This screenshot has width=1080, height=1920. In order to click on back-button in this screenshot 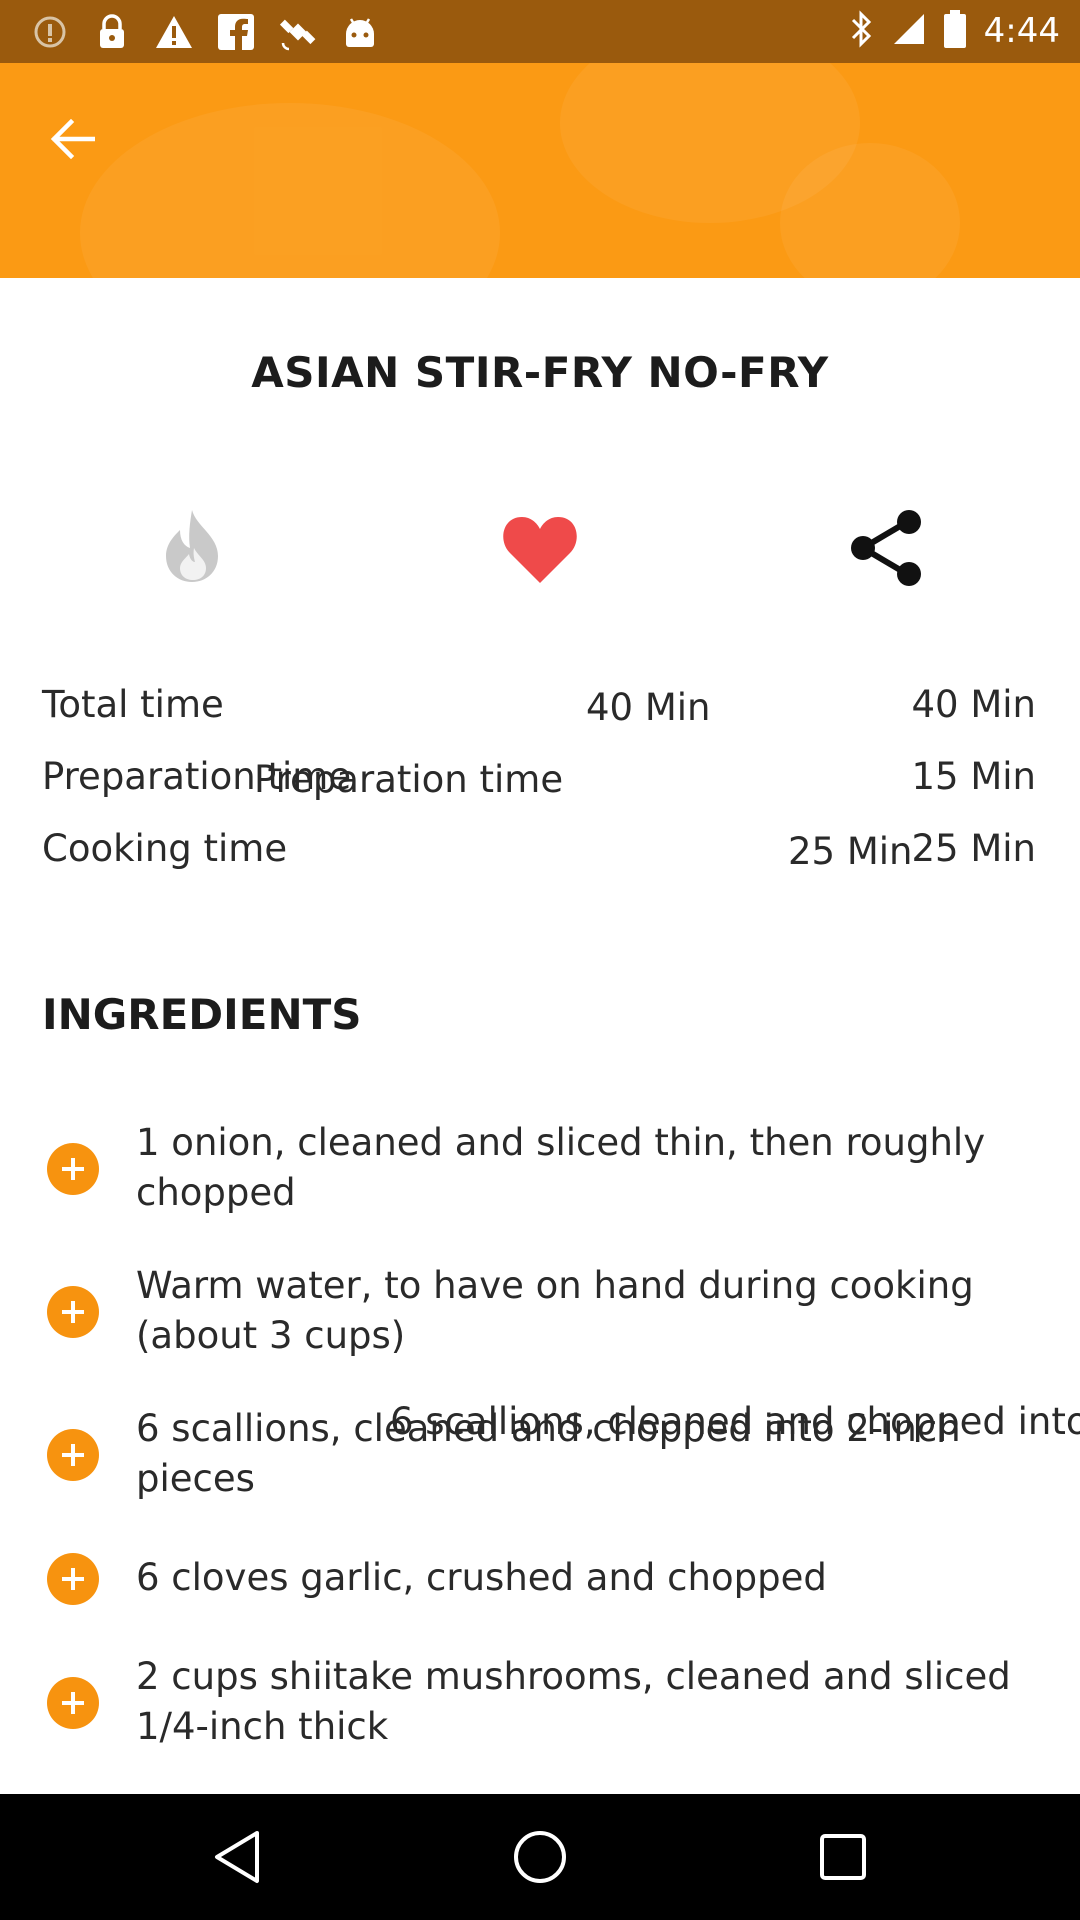, I will do `click(72, 139)`.